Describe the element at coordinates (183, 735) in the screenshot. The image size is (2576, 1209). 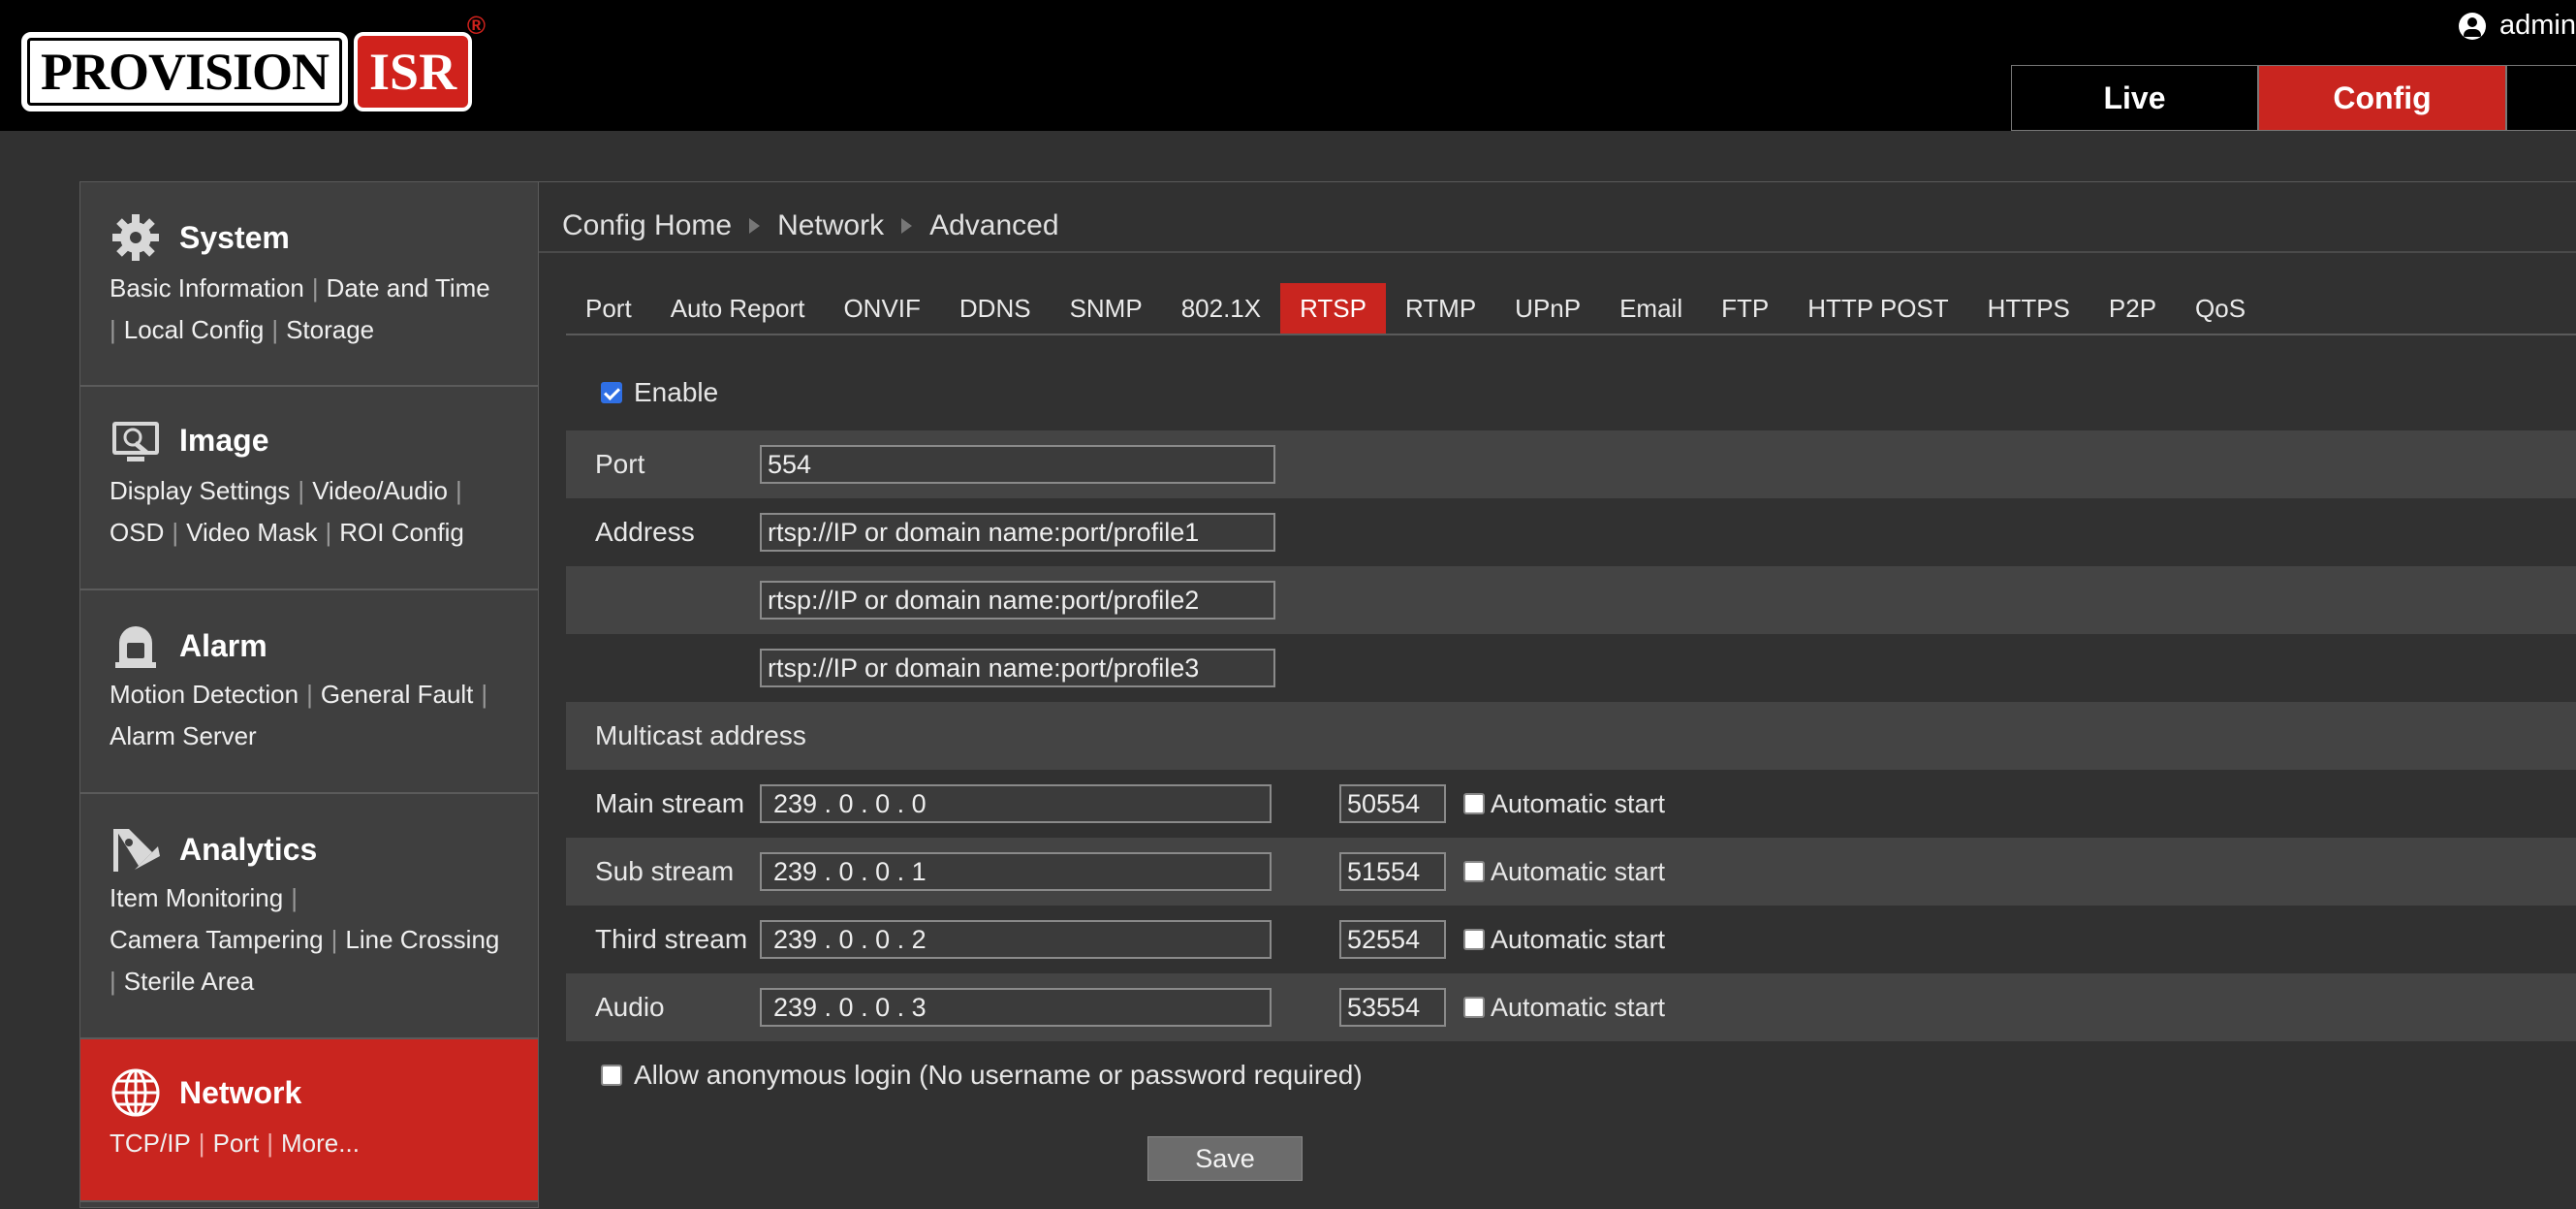
I see `link-alarm-server: Alarm Server` at that location.